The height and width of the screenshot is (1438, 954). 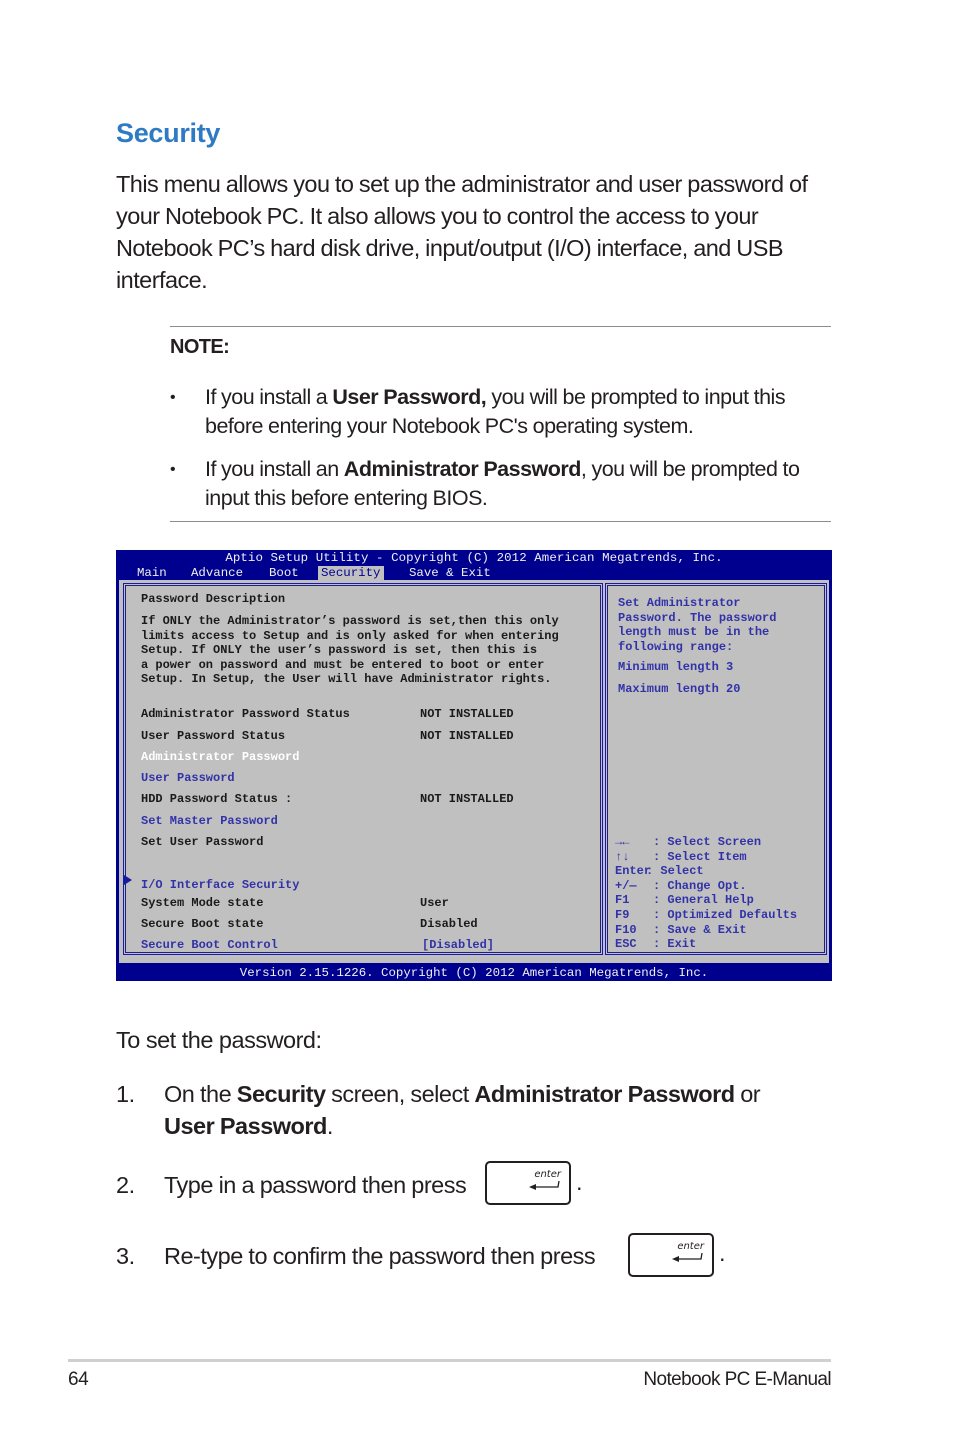 What do you see at coordinates (725, 915) in the screenshot?
I see `key-legend-desc: : Optimized Defaults` at bounding box center [725, 915].